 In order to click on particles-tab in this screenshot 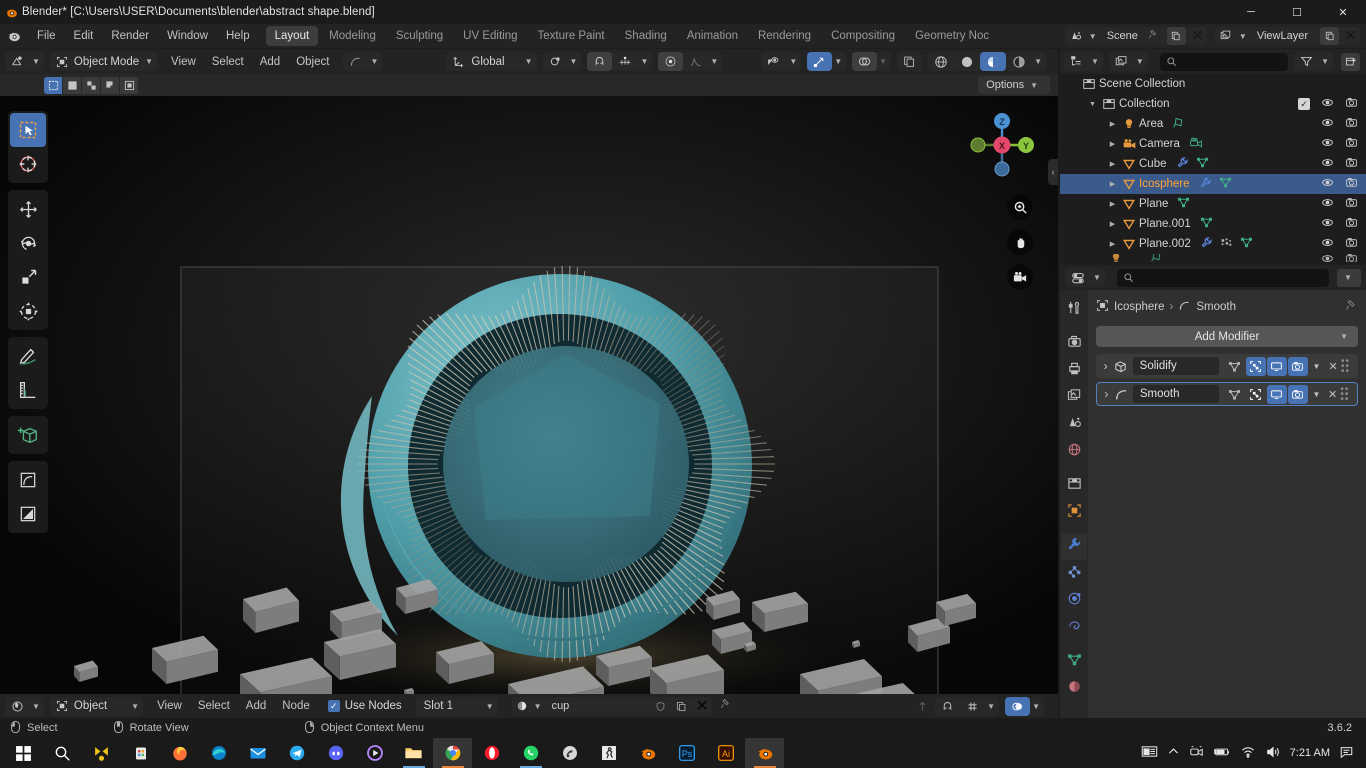, I will do `click(1074, 573)`.